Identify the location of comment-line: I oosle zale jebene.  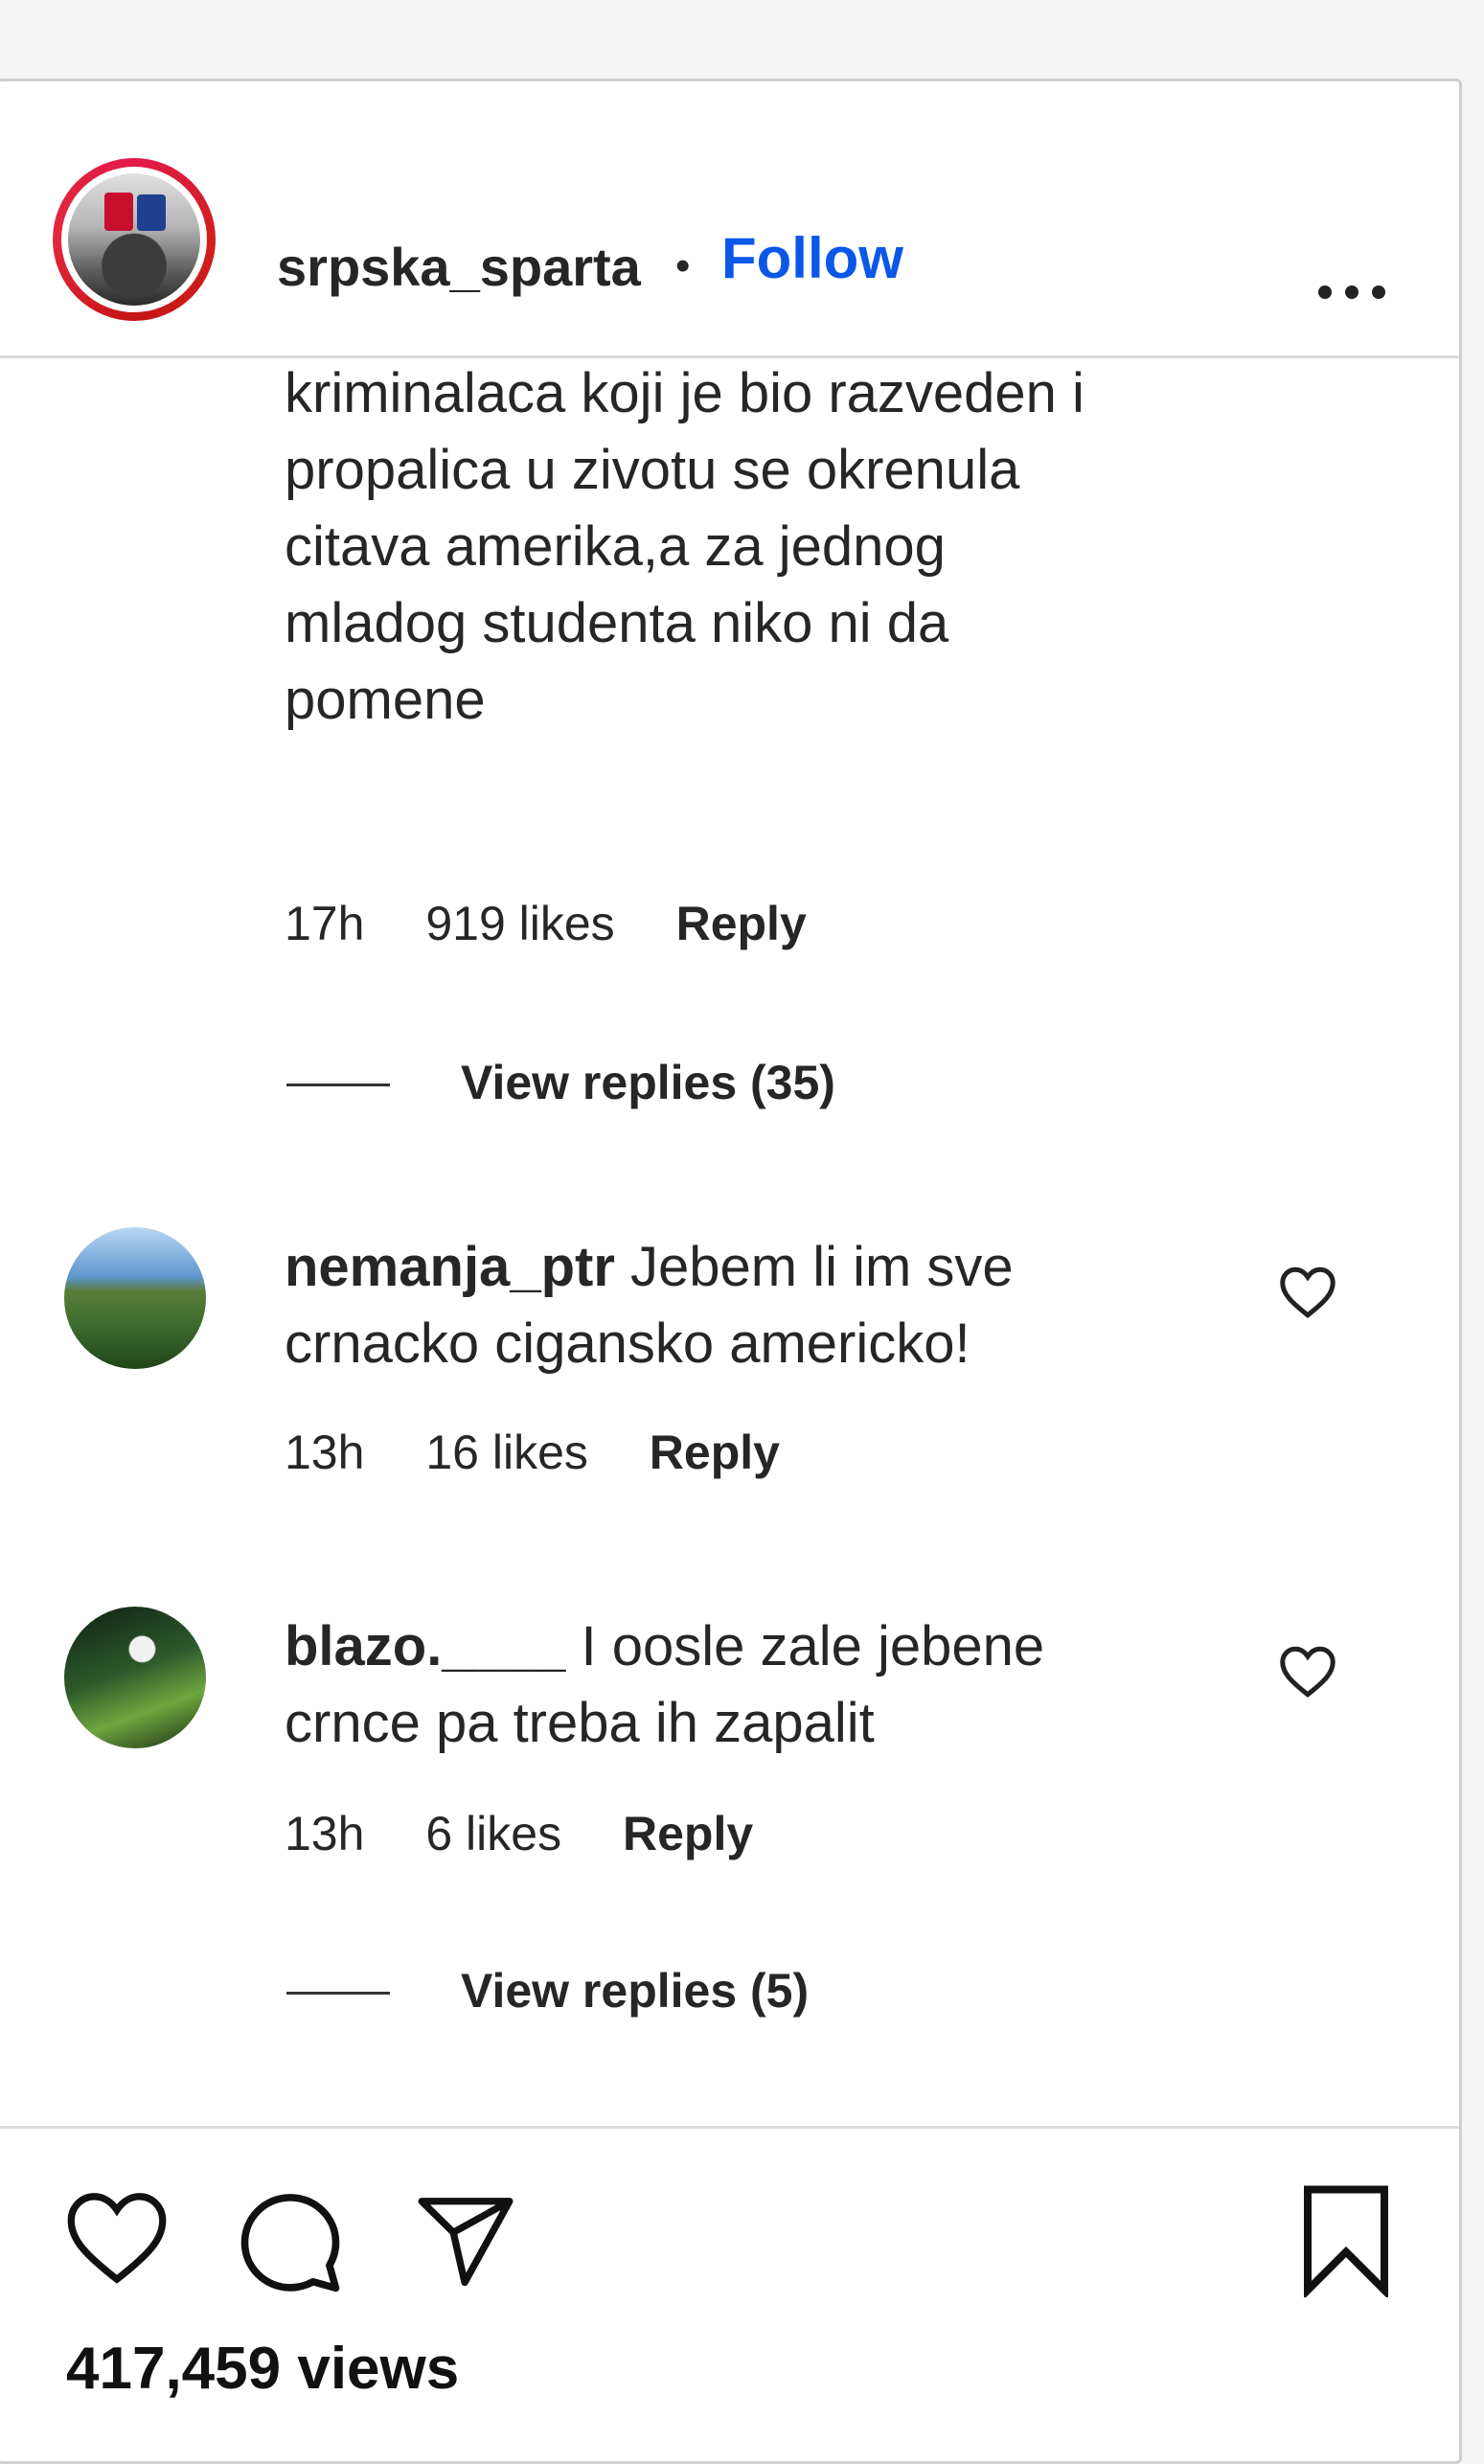
(813, 1646).